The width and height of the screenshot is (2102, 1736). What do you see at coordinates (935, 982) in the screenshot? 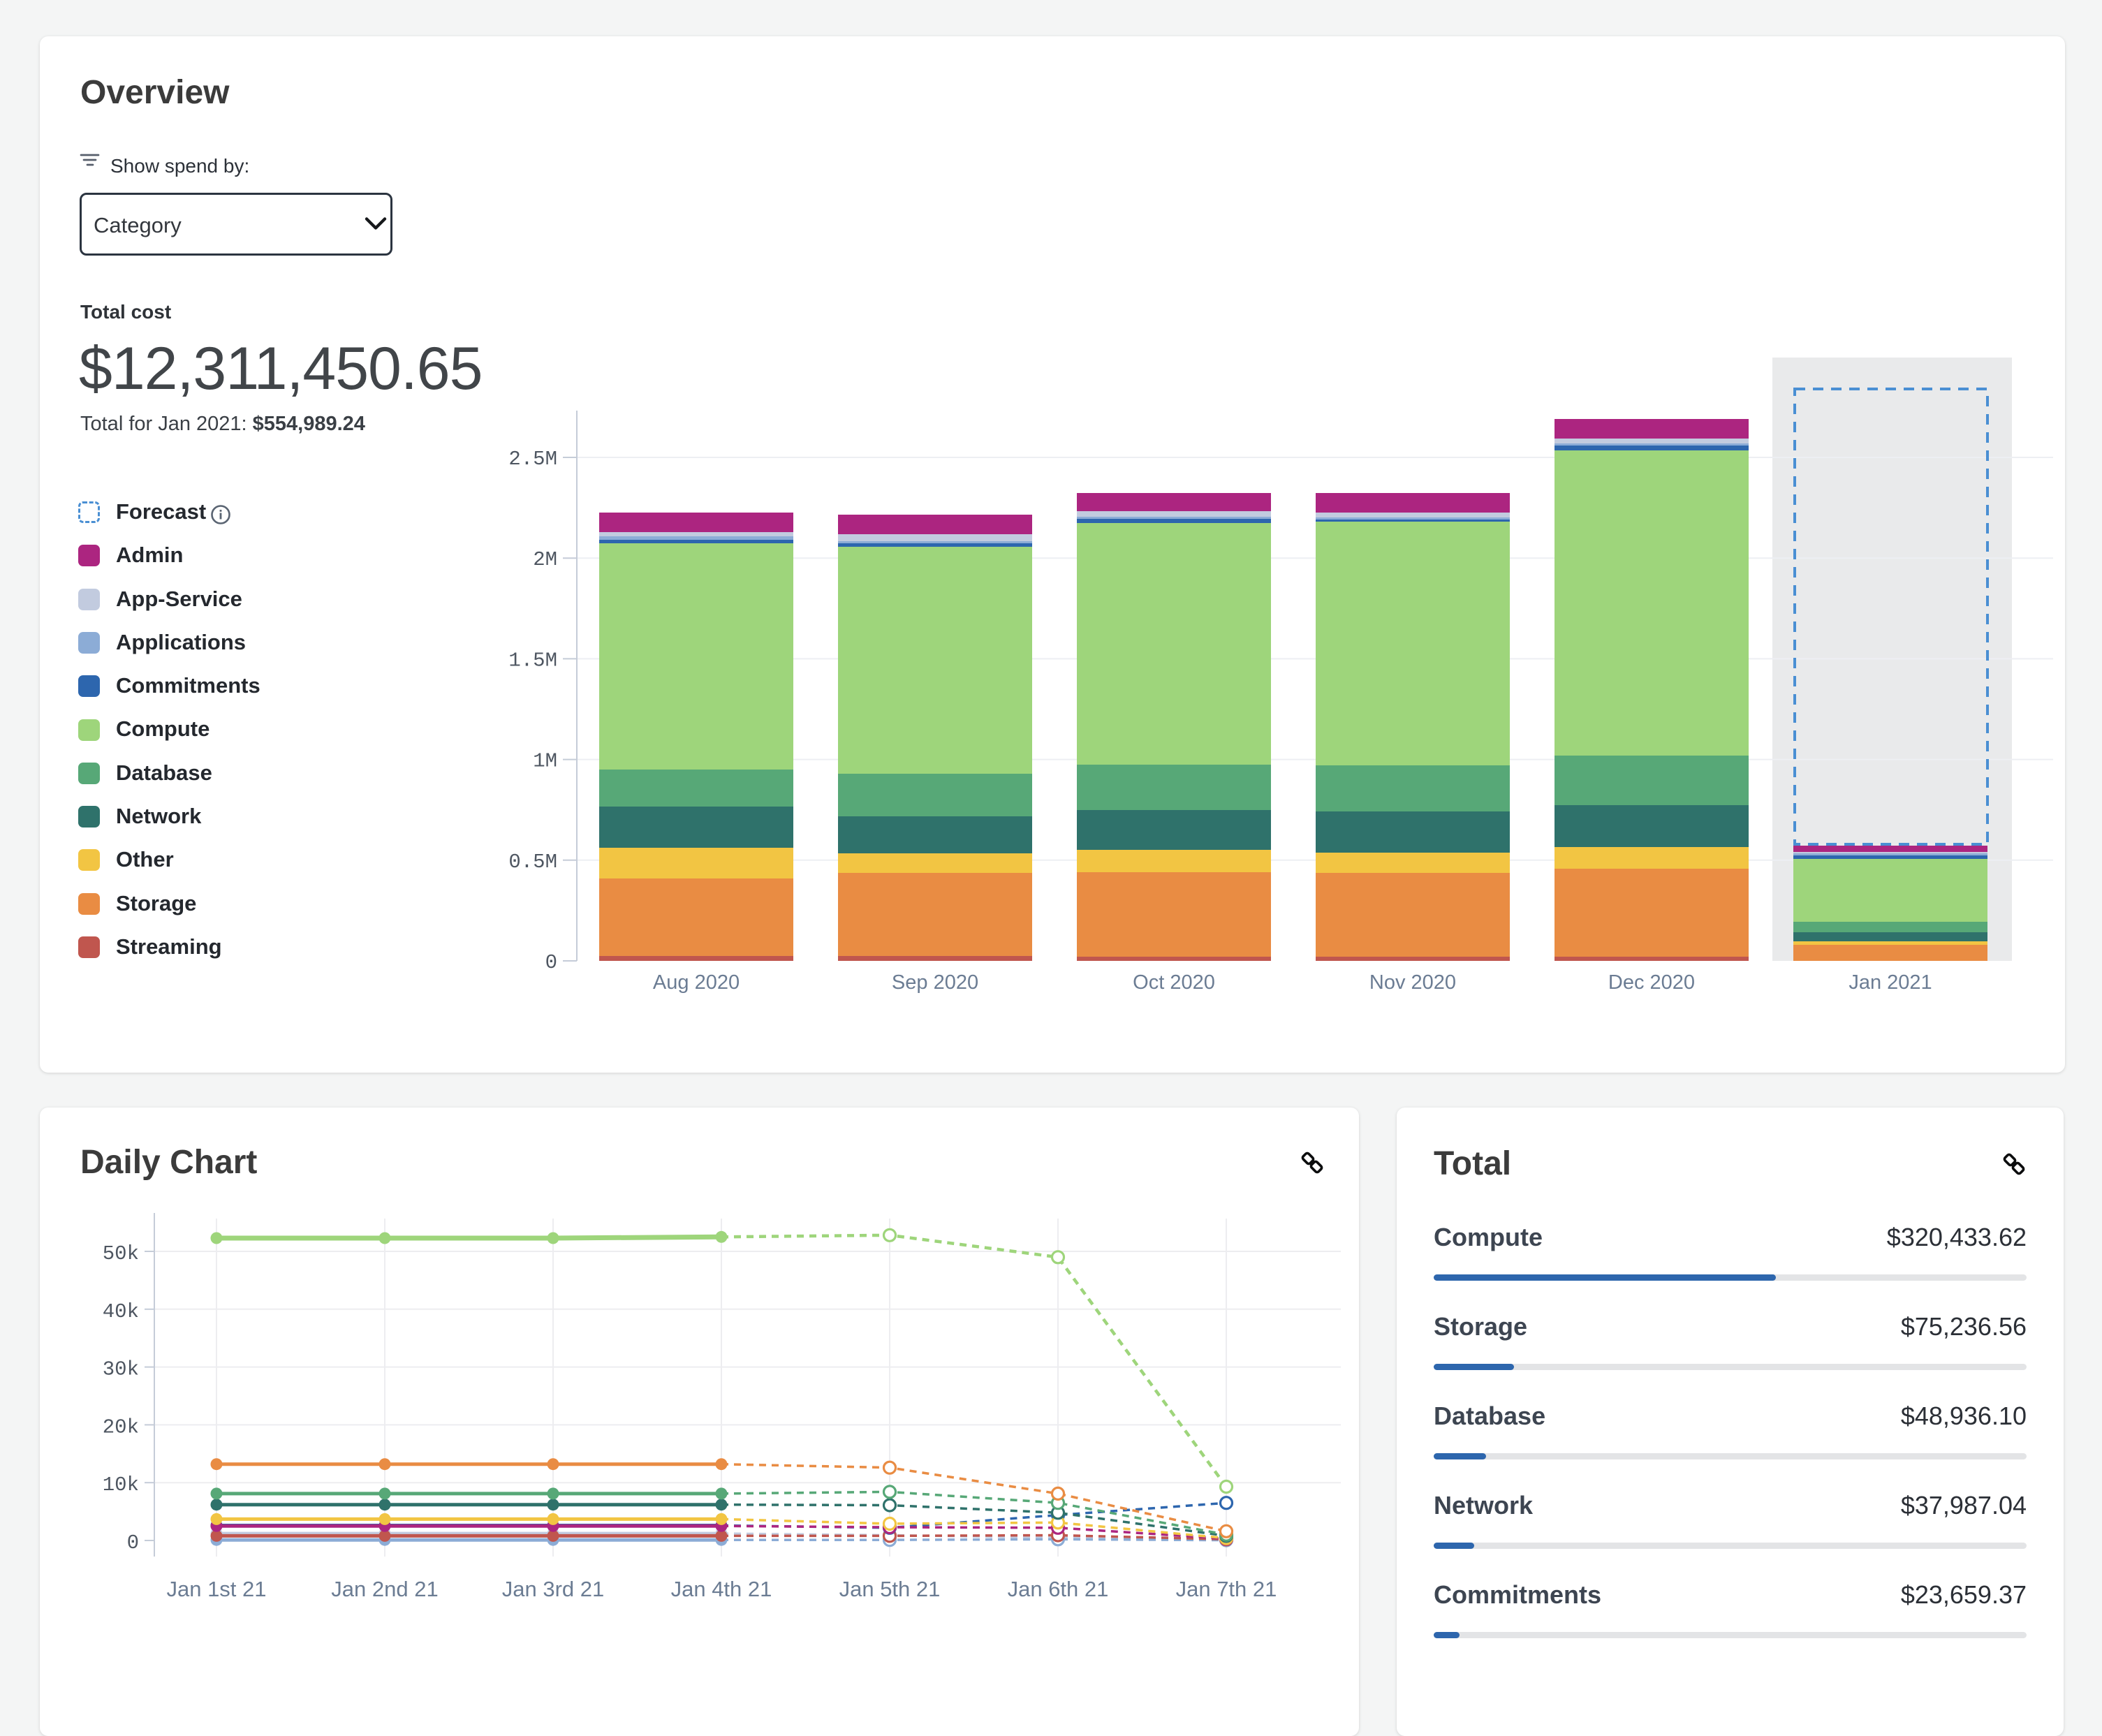
I see `svg-text: Sep 2020` at bounding box center [935, 982].